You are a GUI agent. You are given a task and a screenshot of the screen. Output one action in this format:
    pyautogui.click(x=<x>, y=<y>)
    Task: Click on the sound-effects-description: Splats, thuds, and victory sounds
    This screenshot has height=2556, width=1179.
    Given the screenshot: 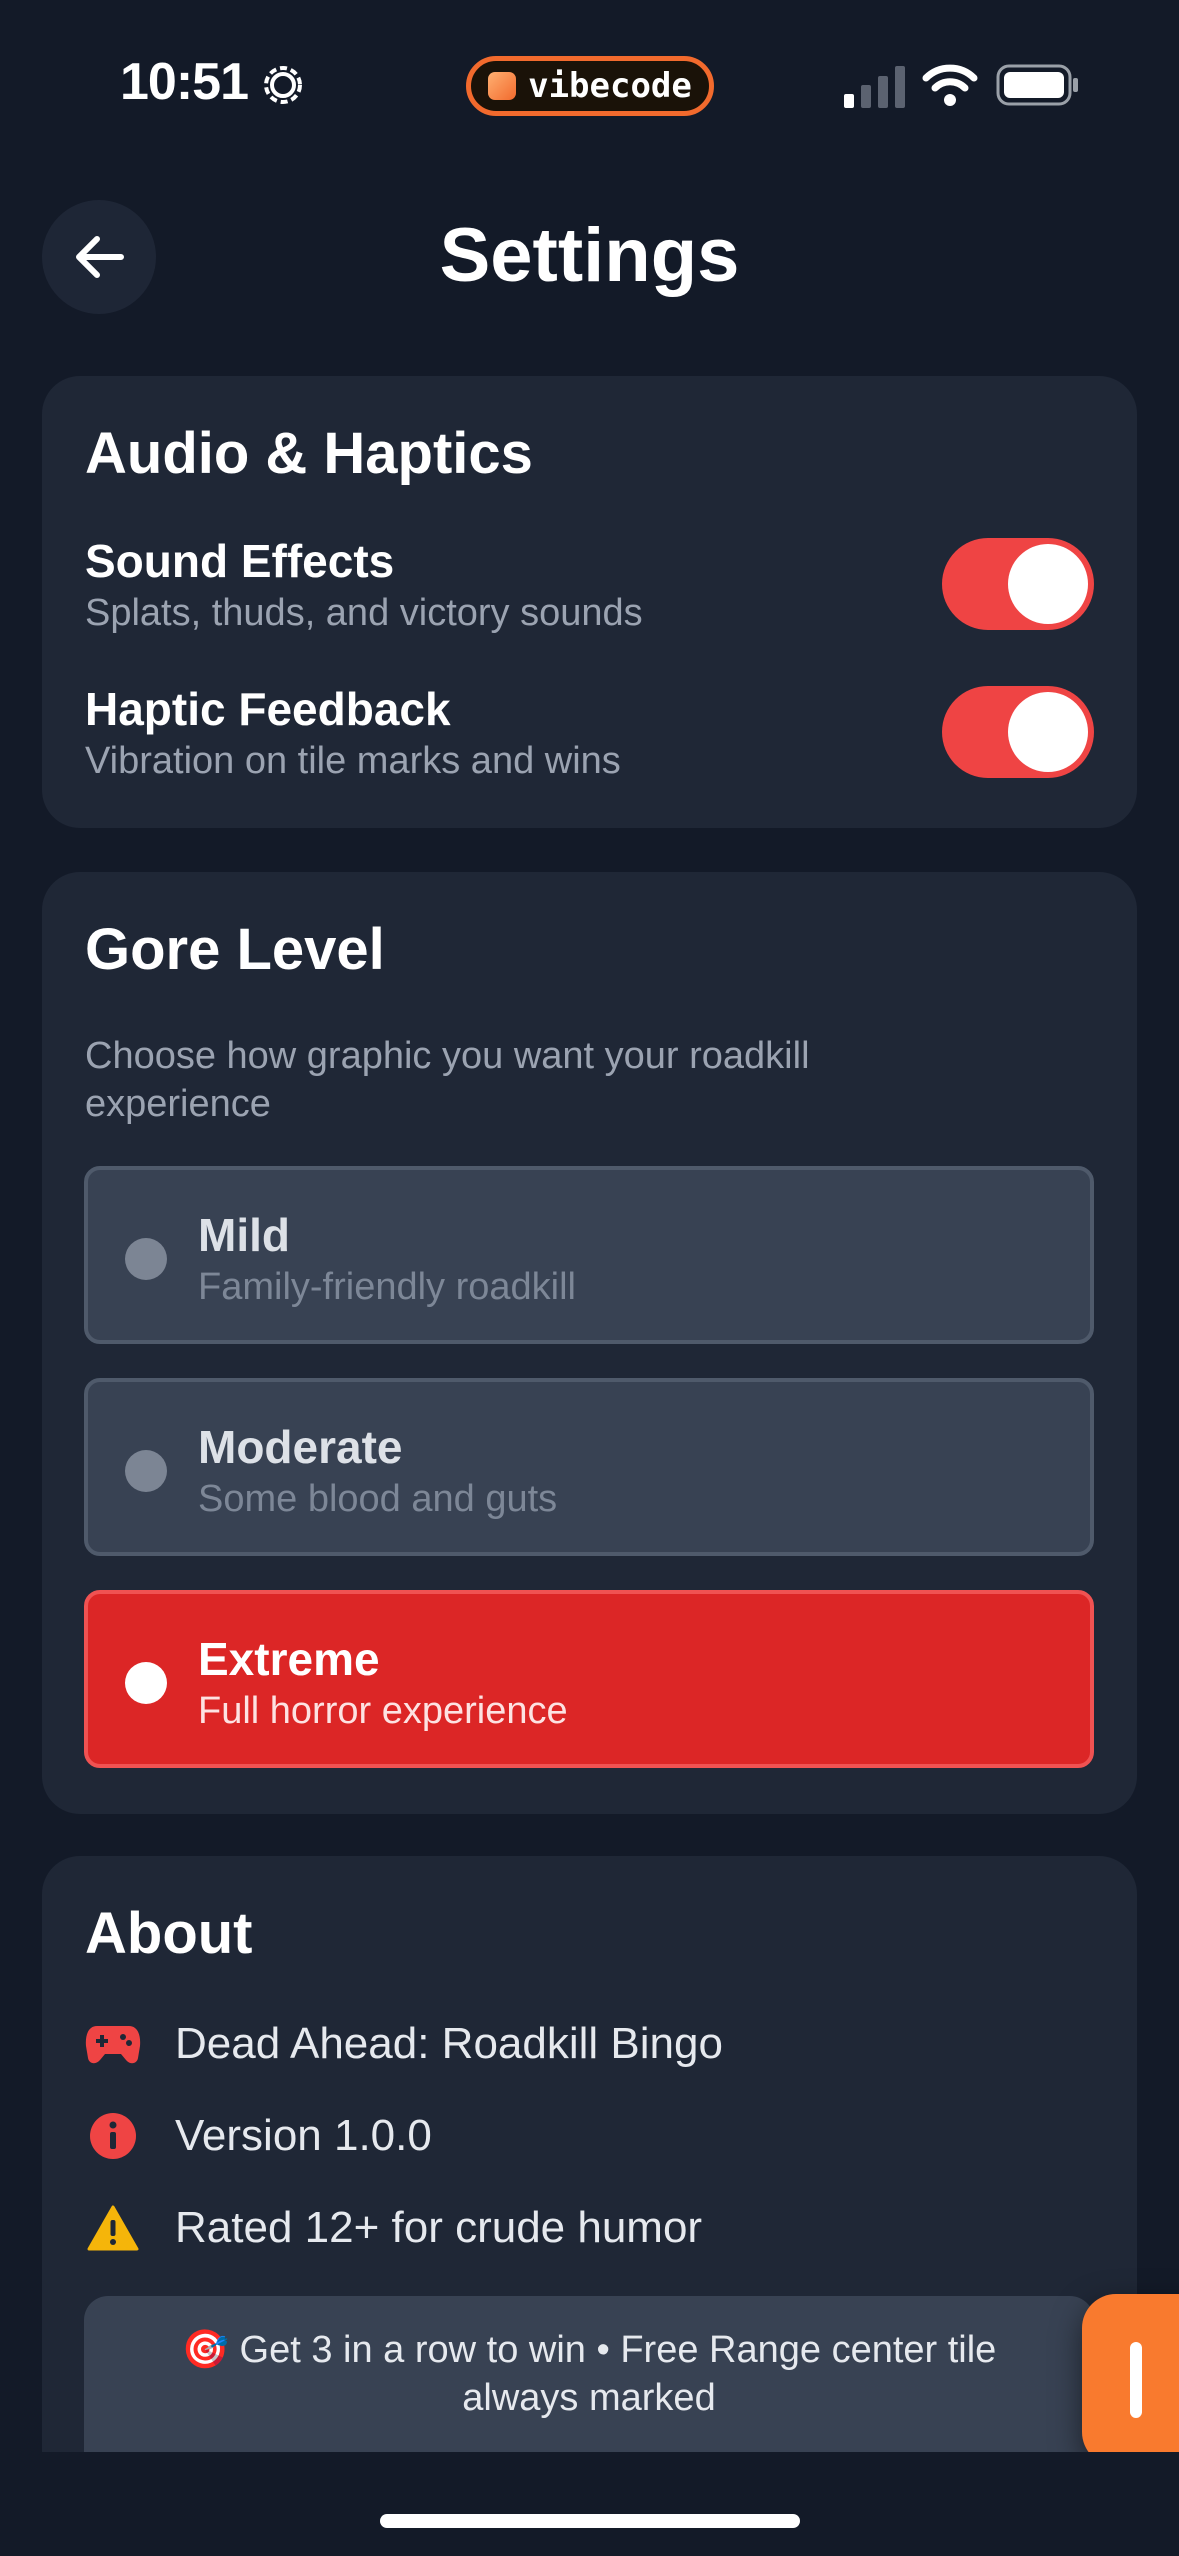 What is the action you would take?
    pyautogui.click(x=364, y=613)
    